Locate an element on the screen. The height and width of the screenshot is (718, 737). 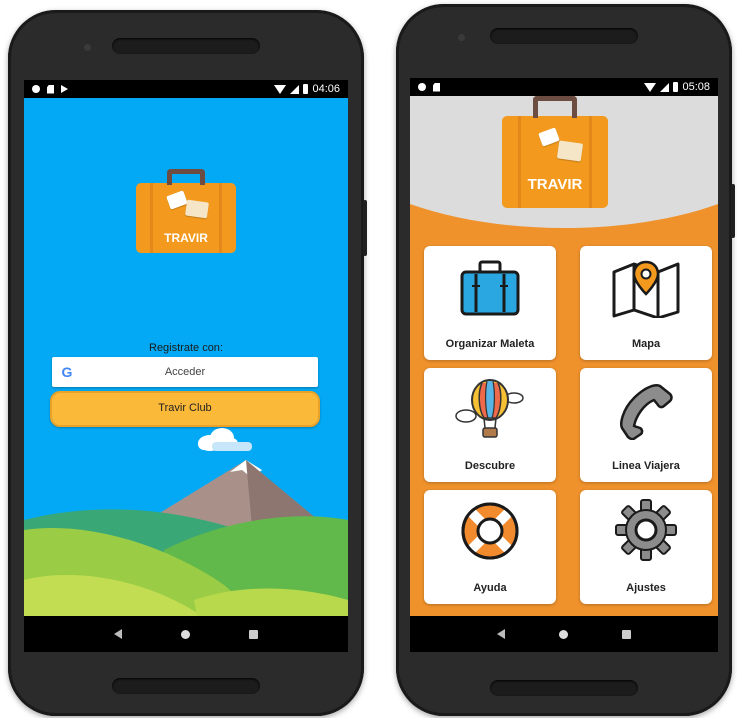
menu-tile-mapa: Mapa is located at coordinates (646, 303).